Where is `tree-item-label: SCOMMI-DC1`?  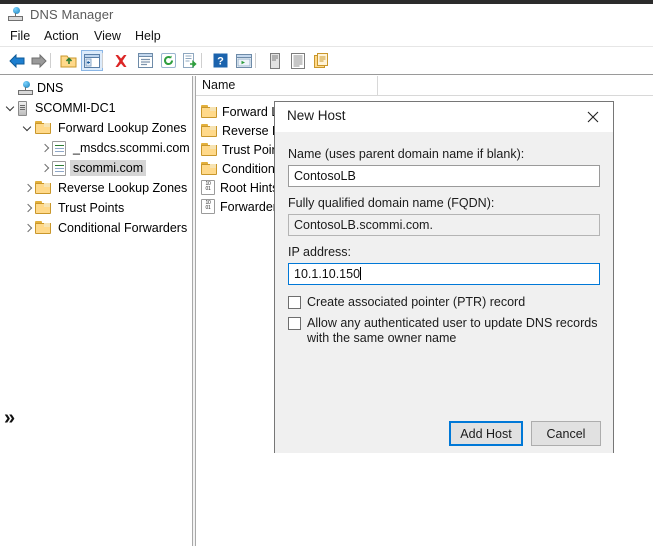
tree-item-label: SCOMMI-DC1 is located at coordinates (75, 108).